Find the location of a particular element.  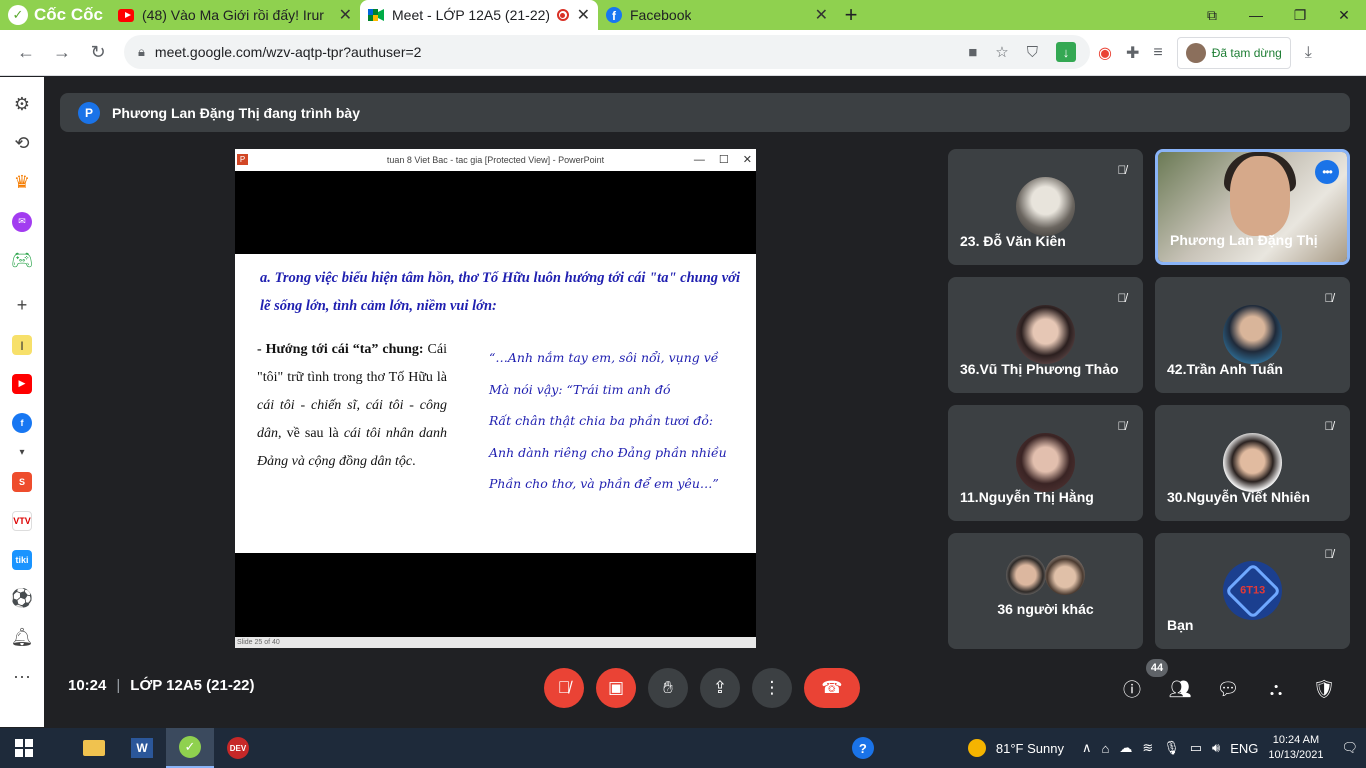

meeting-details-icon: ⓘ is located at coordinates (1132, 689).